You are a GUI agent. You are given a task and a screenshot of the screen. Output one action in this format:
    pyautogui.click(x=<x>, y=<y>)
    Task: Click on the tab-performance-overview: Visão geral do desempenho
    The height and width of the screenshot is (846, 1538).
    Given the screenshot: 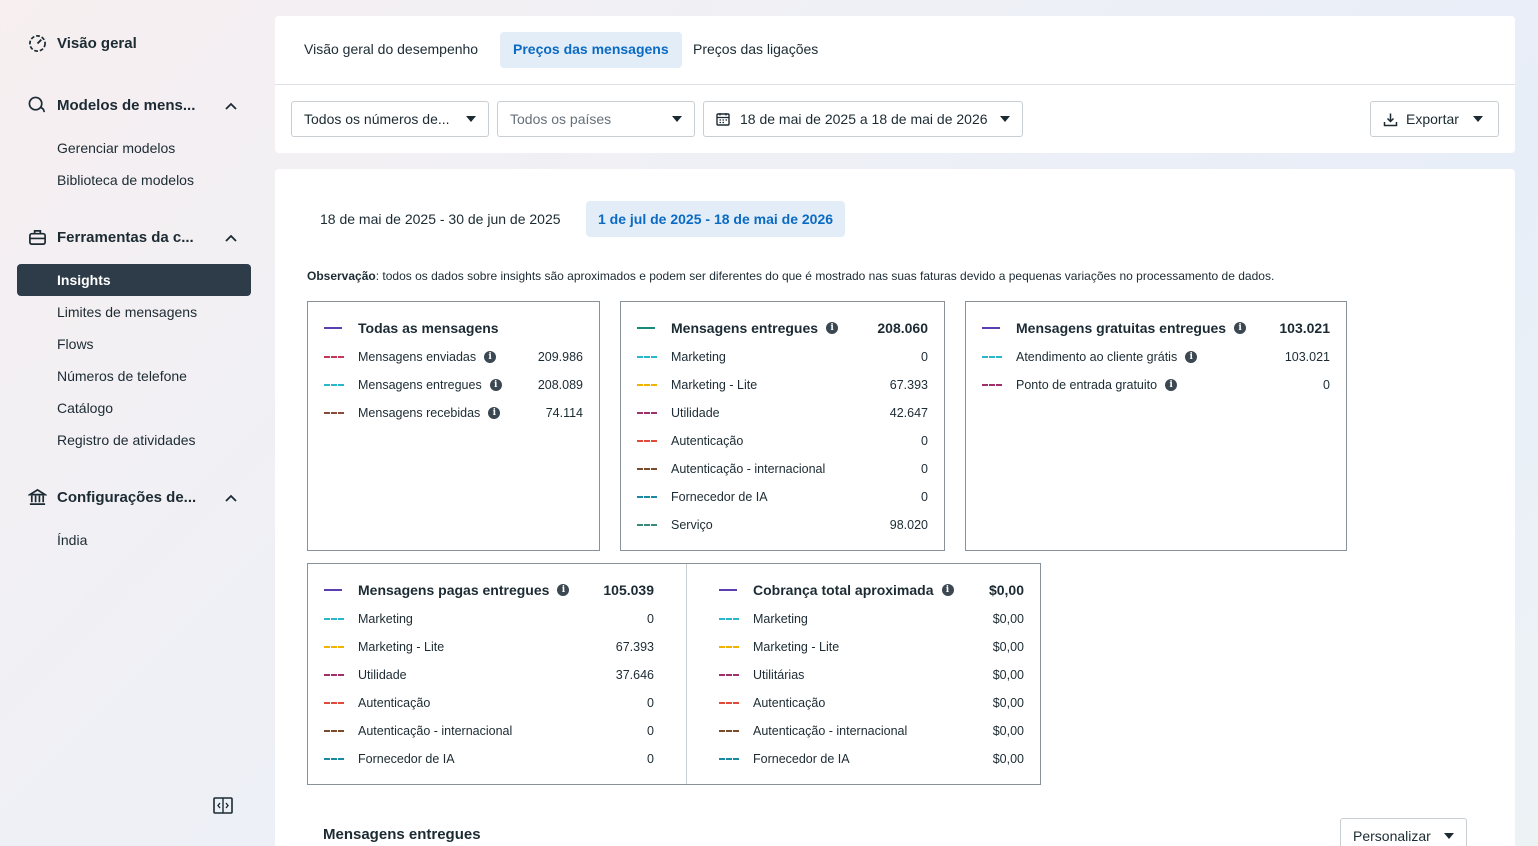 What is the action you would take?
    pyautogui.click(x=391, y=50)
    